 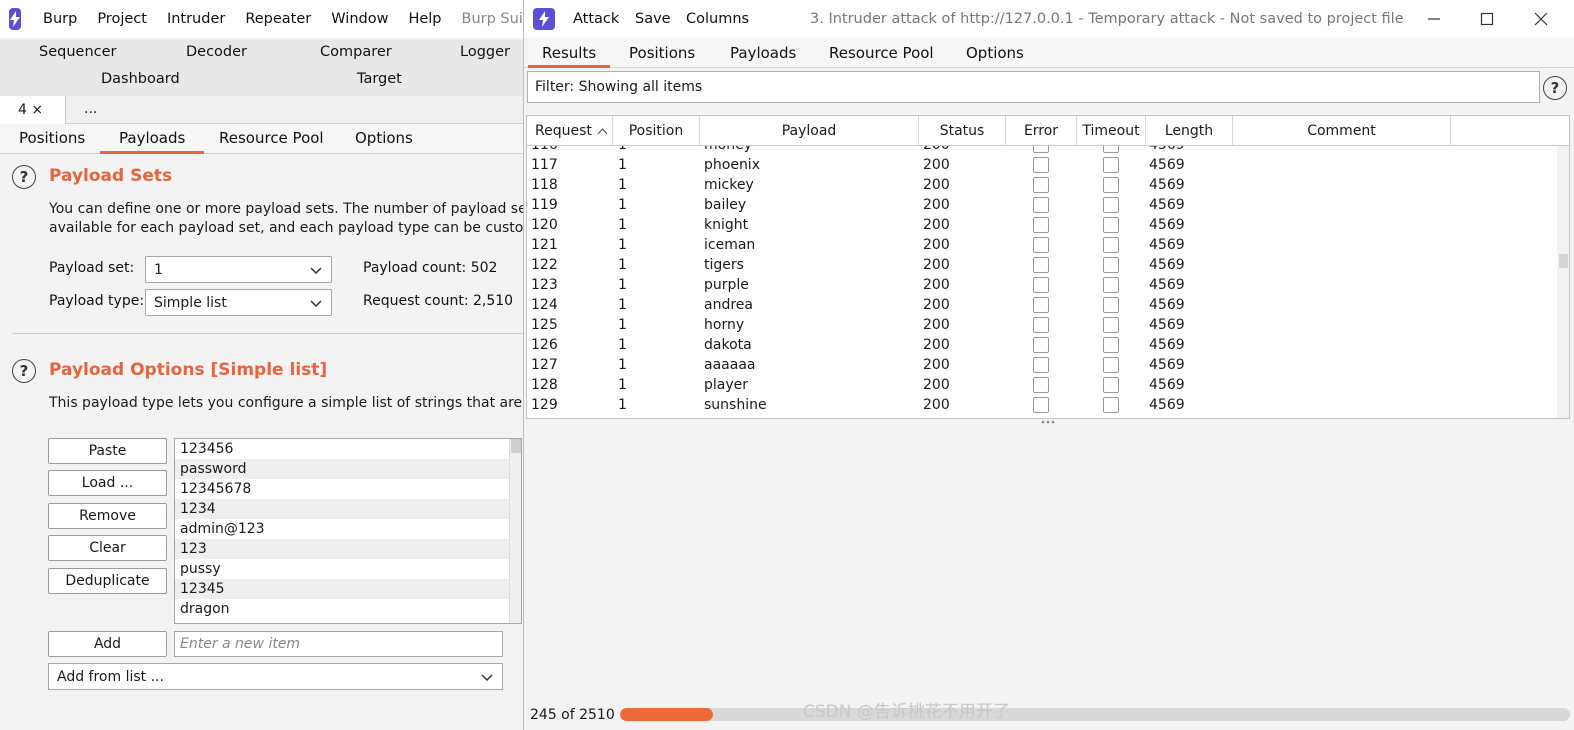 What do you see at coordinates (107, 548) in the screenshot?
I see `clear-button: Clear` at bounding box center [107, 548].